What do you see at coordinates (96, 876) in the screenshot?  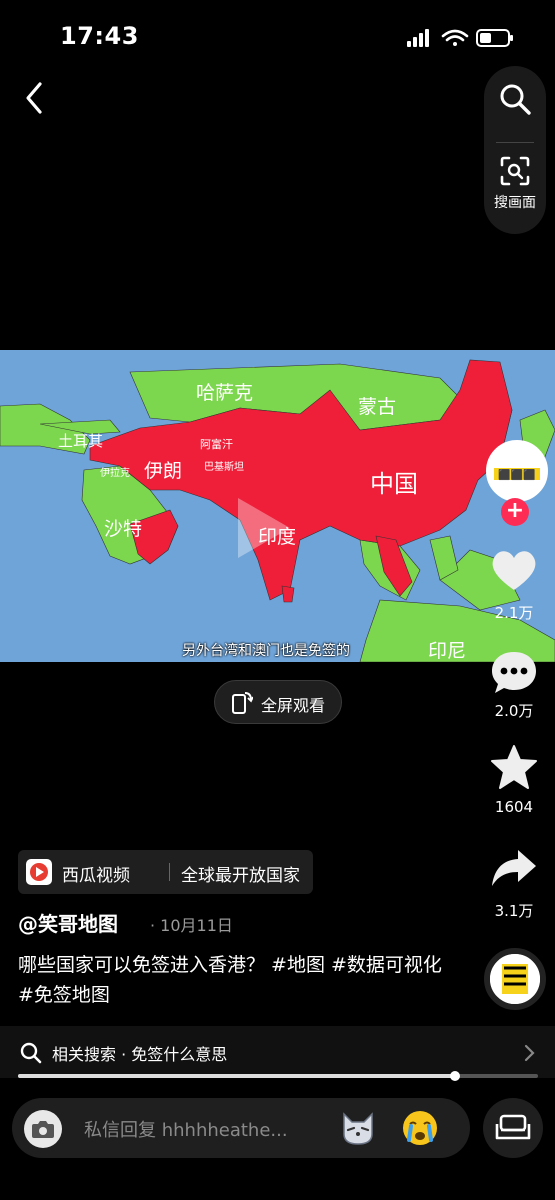 I see `source-app-name: 西瓜视频` at bounding box center [96, 876].